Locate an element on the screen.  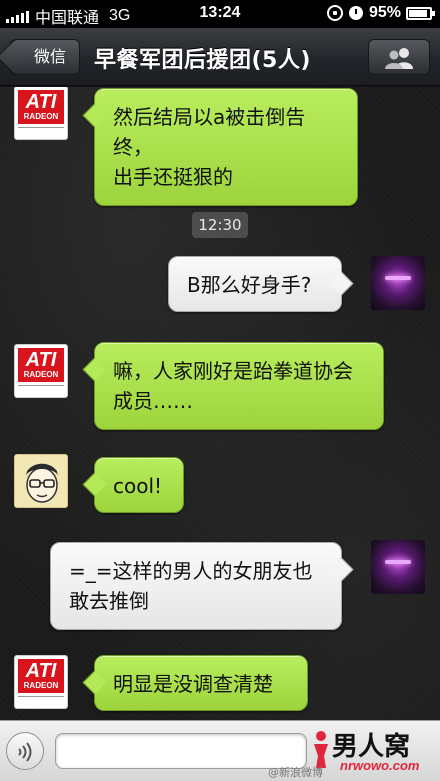
voice-icon is located at coordinates (25, 752).